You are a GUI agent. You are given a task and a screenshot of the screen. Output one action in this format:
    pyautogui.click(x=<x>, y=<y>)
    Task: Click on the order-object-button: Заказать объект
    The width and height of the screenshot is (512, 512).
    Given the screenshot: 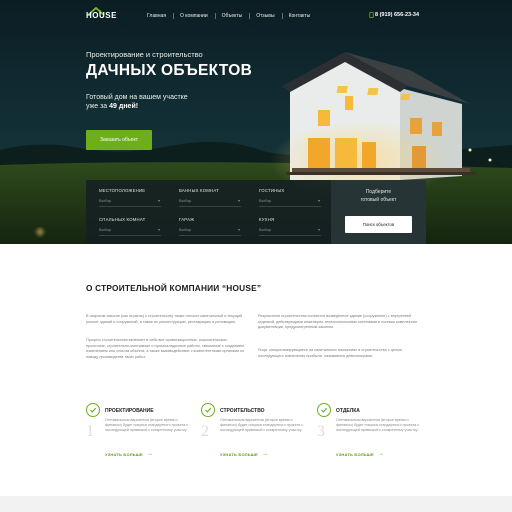 What is the action you would take?
    pyautogui.click(x=119, y=140)
    